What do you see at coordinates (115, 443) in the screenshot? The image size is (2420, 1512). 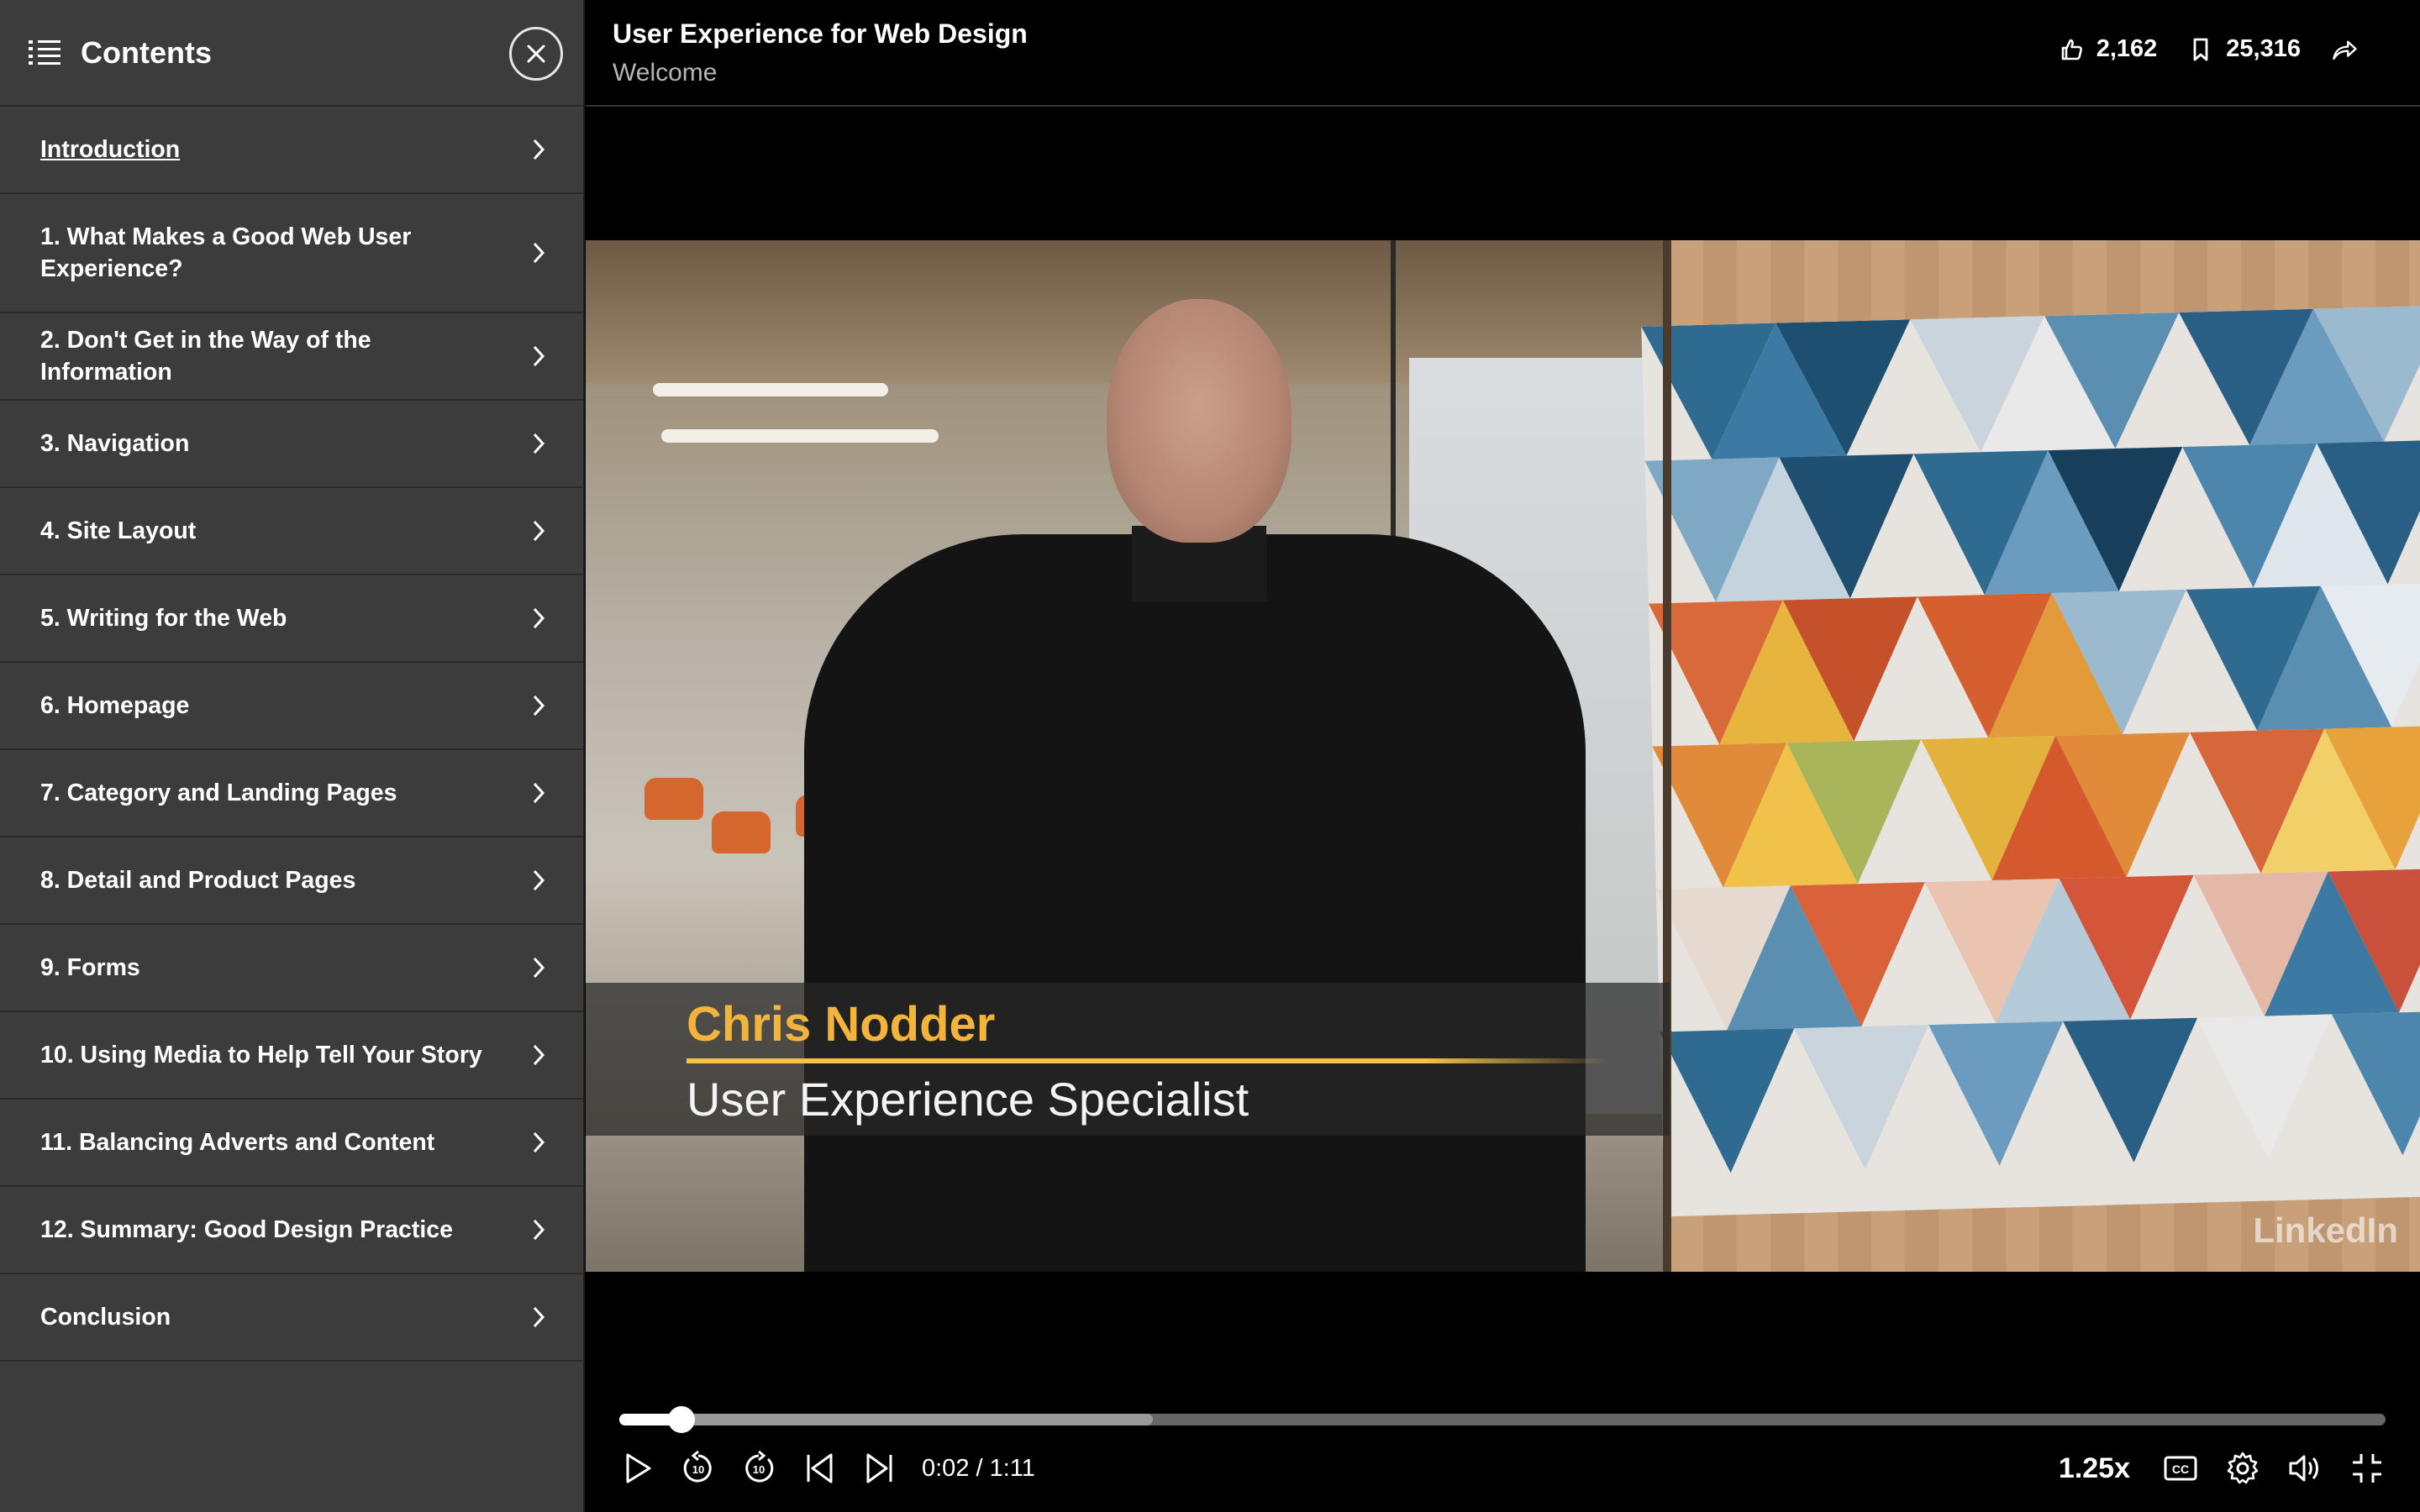 I see `toc-item-label: 3. Navigation` at bounding box center [115, 443].